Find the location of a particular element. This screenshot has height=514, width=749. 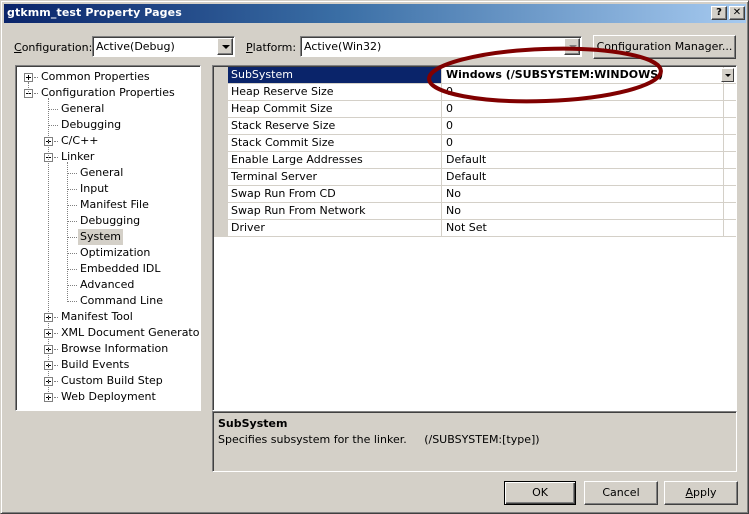

title-bar: gtkmm_test Property Pages ? ✕ is located at coordinates (375, 13).